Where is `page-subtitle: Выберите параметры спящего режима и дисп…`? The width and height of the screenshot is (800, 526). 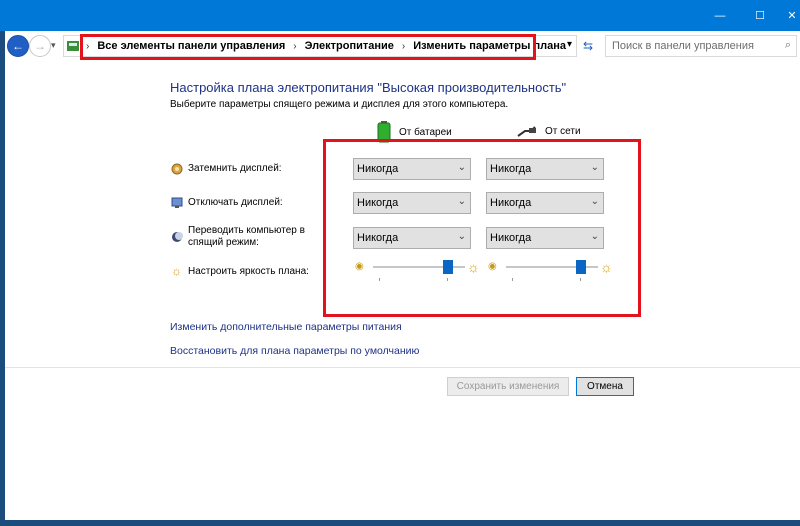
page-subtitle: Выберите параметры спящего режима и дисп… is located at coordinates (339, 104).